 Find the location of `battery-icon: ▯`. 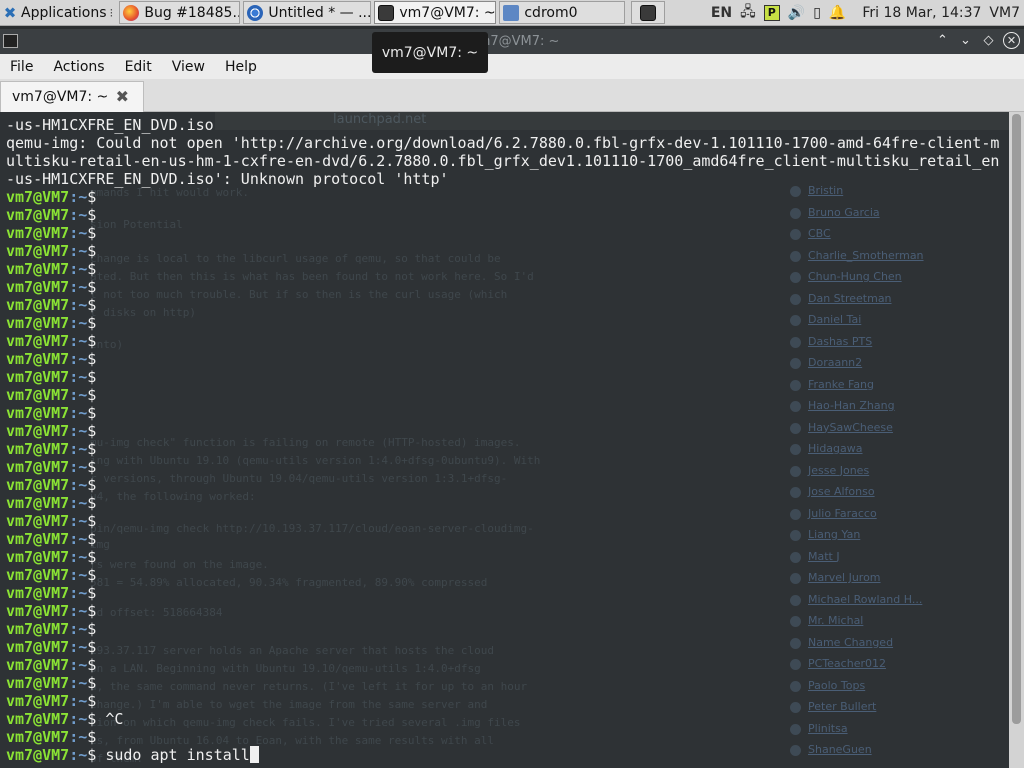

battery-icon: ▯ is located at coordinates (817, 13).